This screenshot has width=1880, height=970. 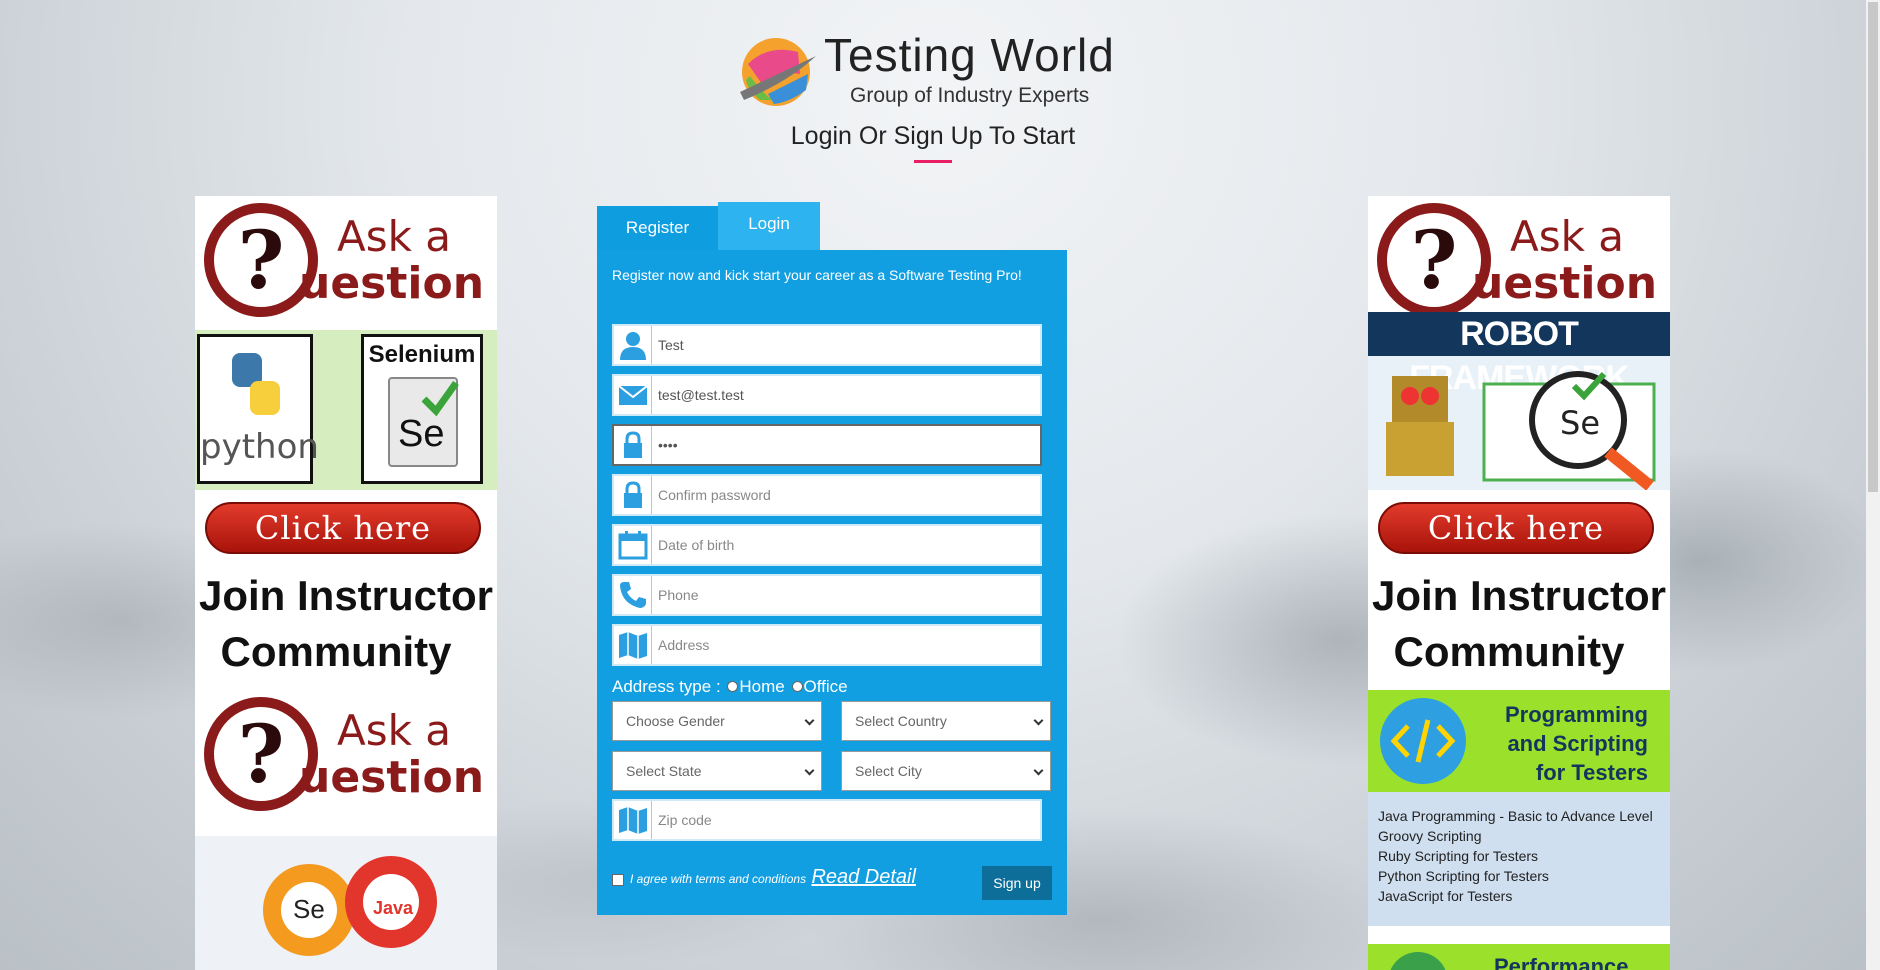 What do you see at coordinates (618, 879) in the screenshot?
I see `terms-checkbox` at bounding box center [618, 879].